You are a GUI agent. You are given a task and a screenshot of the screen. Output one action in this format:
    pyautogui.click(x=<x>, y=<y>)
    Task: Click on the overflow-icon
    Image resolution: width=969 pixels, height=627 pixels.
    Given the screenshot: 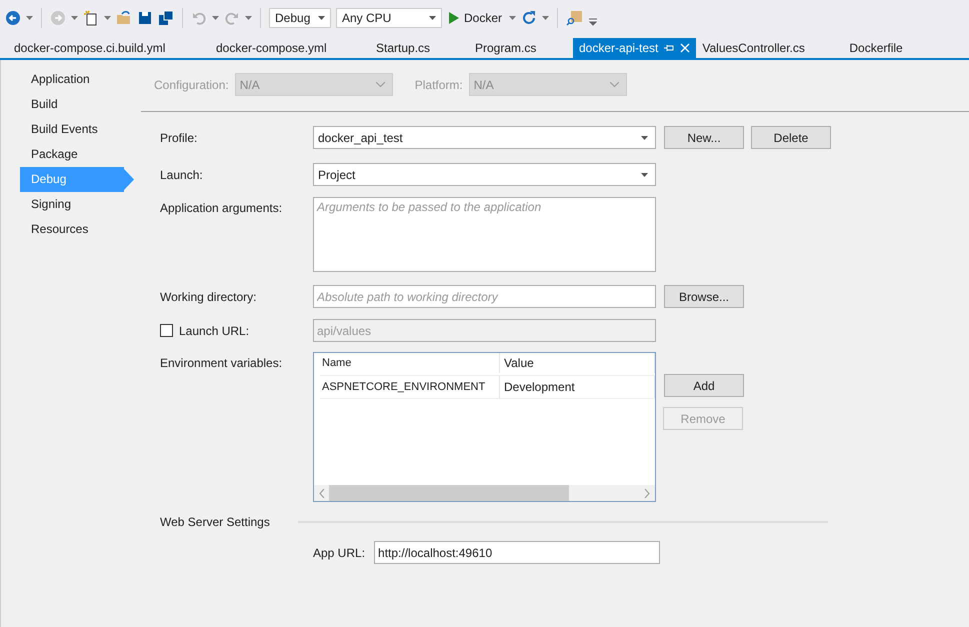 What is the action you would take?
    pyautogui.click(x=593, y=22)
    